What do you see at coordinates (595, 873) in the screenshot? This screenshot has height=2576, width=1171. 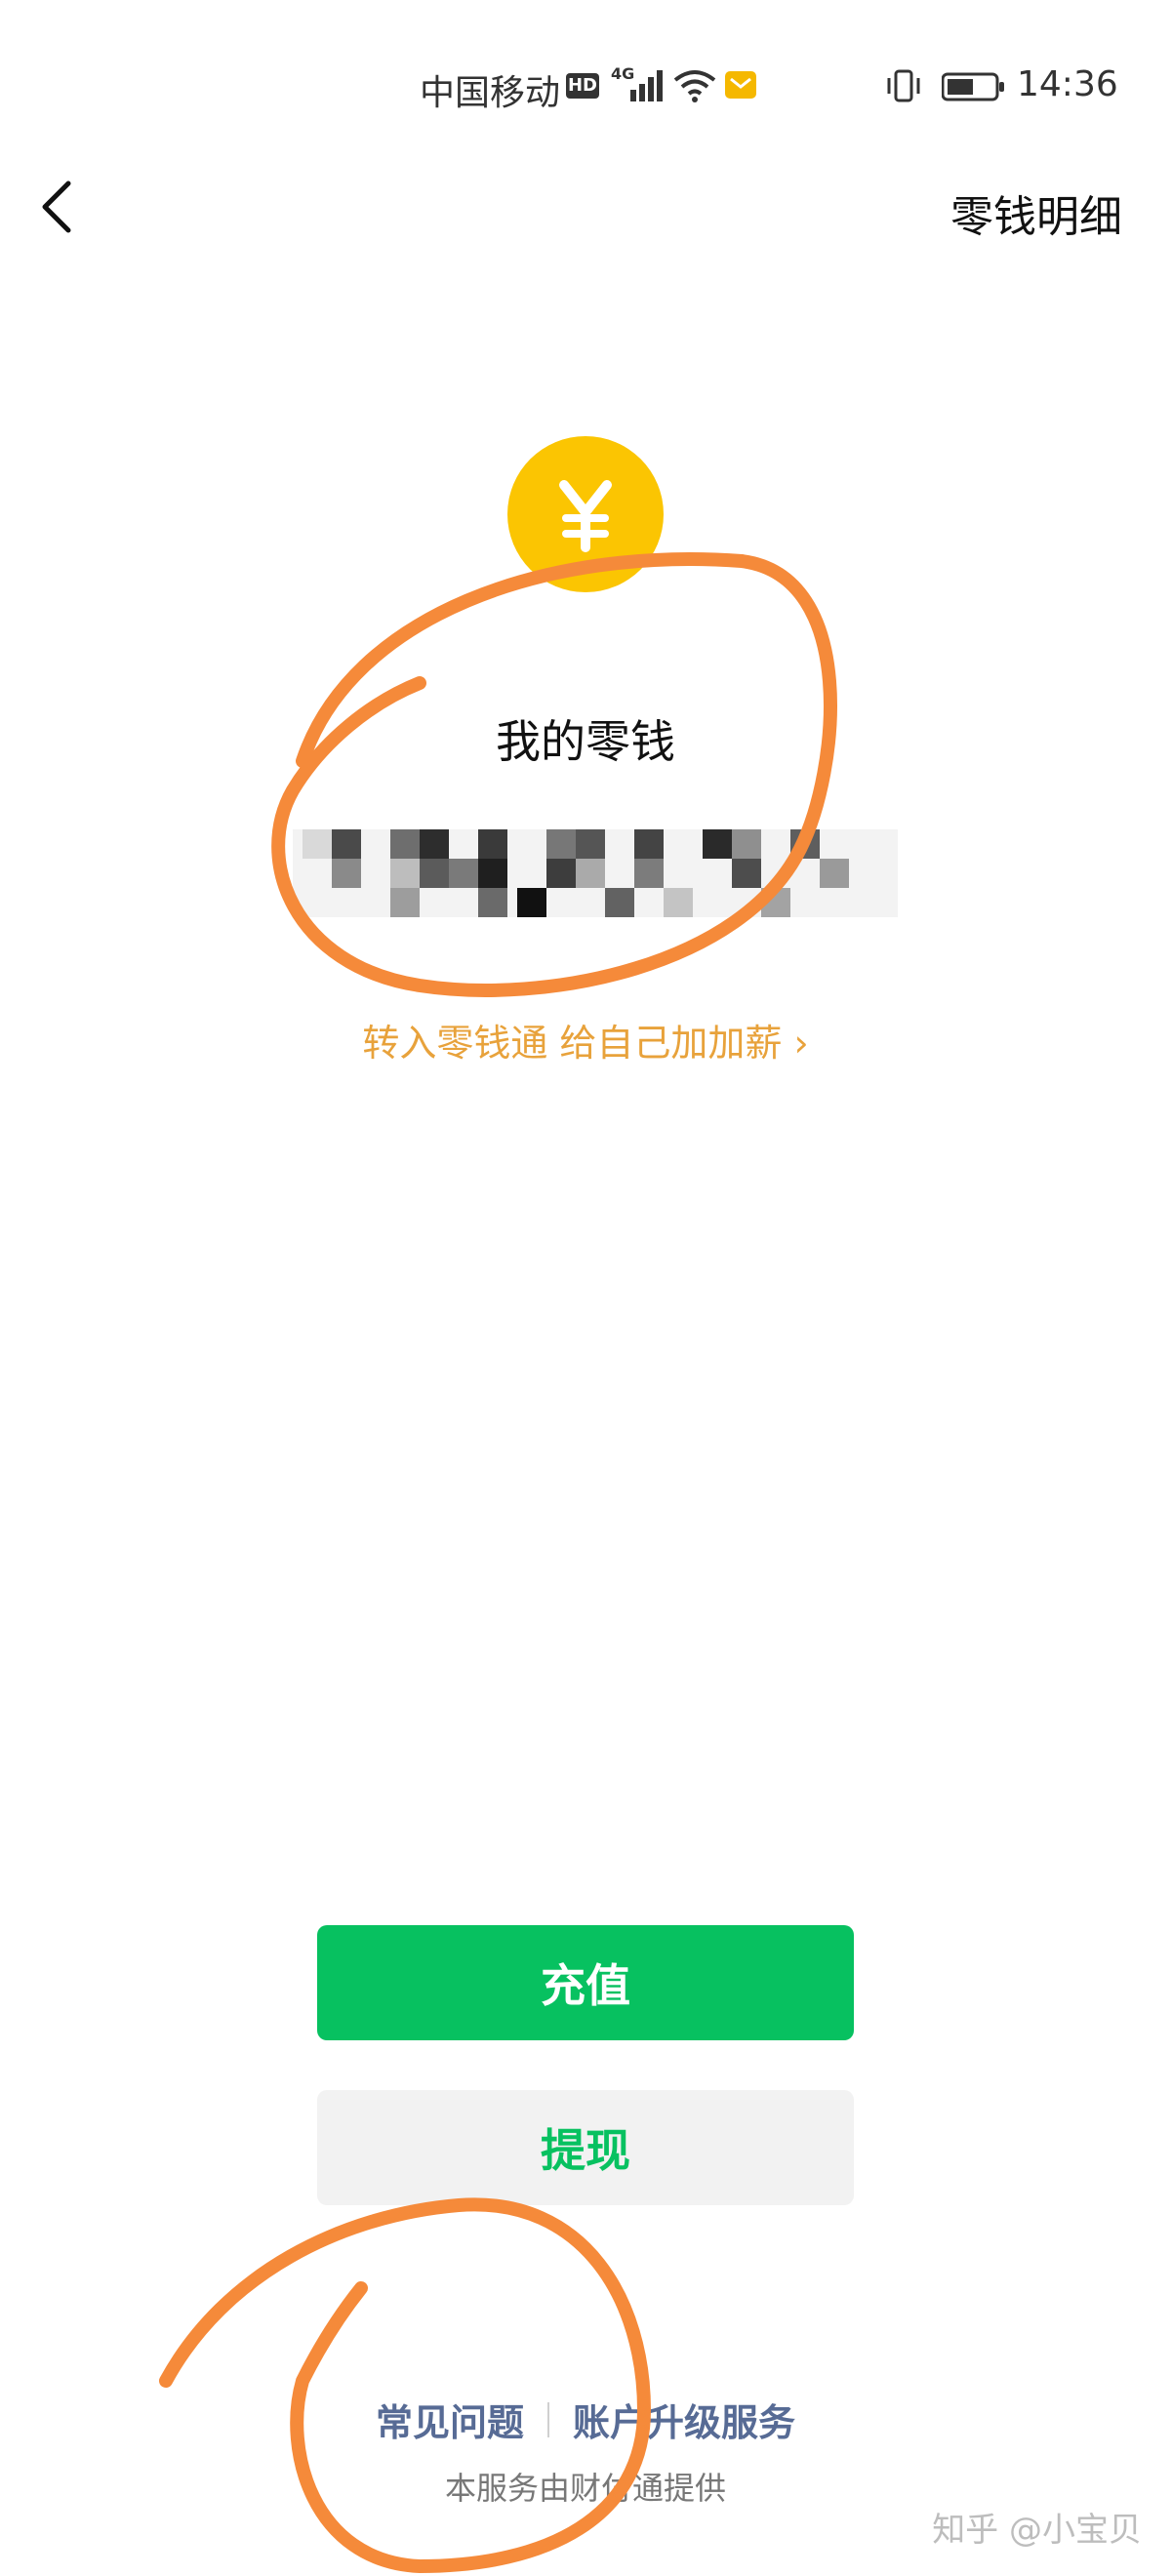 I see `redacted-balance-amount` at bounding box center [595, 873].